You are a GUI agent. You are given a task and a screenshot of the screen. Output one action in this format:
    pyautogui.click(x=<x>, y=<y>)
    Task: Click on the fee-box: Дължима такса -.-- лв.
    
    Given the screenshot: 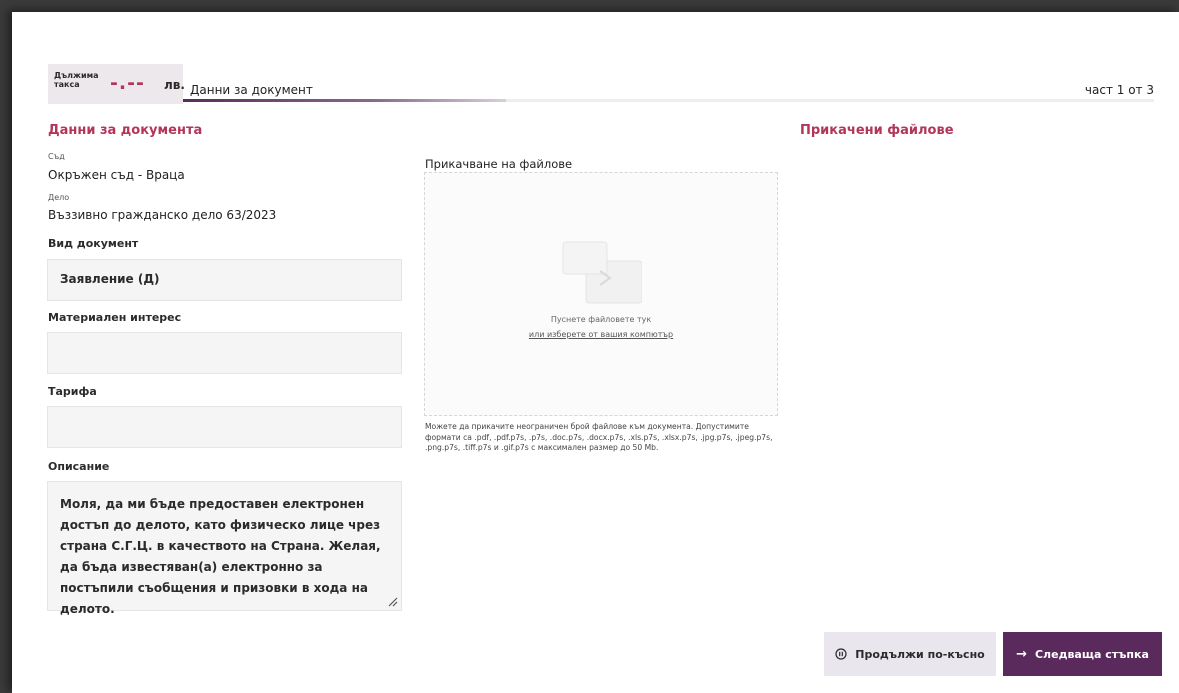 What is the action you would take?
    pyautogui.click(x=116, y=84)
    